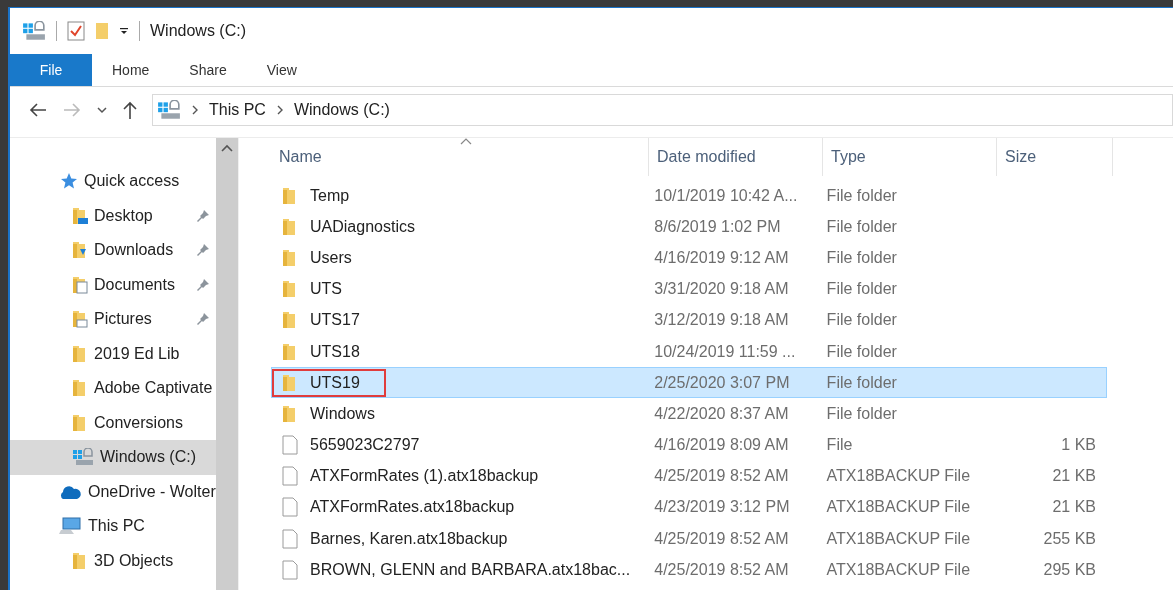 The height and width of the screenshot is (590, 1173). Describe the element at coordinates (113, 388) in the screenshot. I see `nav-item: Adobe Captivate` at that location.